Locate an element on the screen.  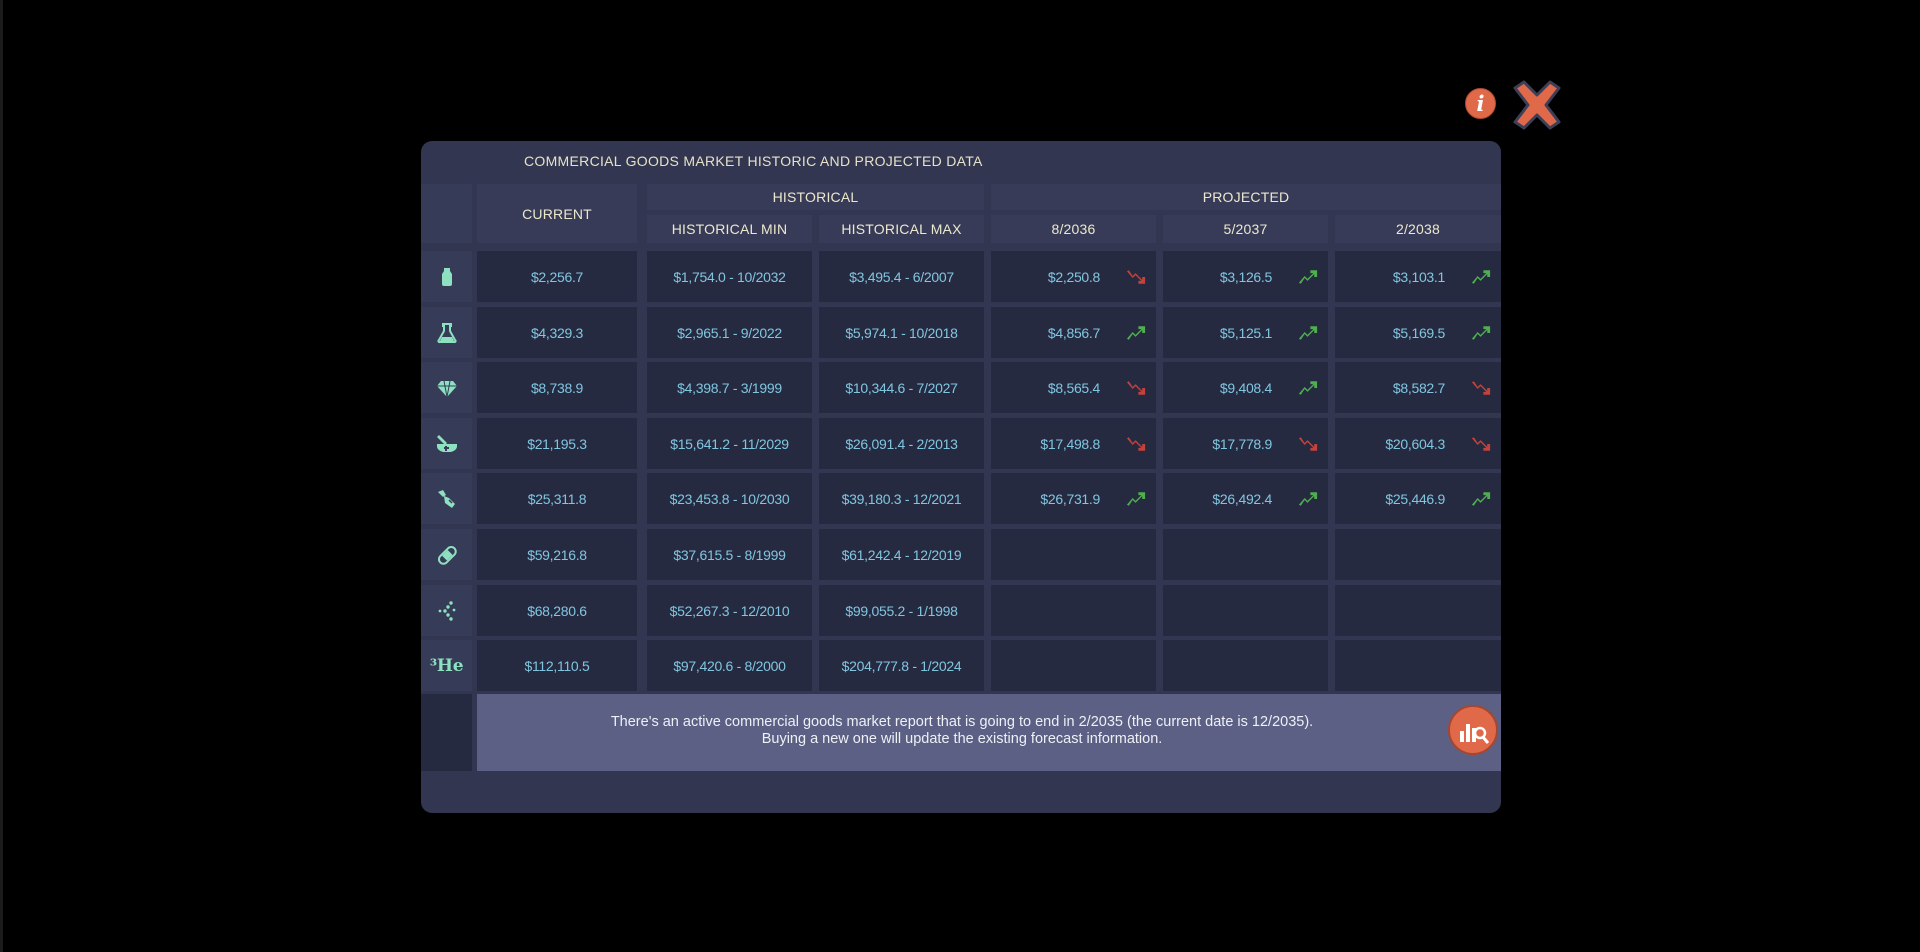
projected-price: $20,604.3 is located at coordinates (1418, 443).